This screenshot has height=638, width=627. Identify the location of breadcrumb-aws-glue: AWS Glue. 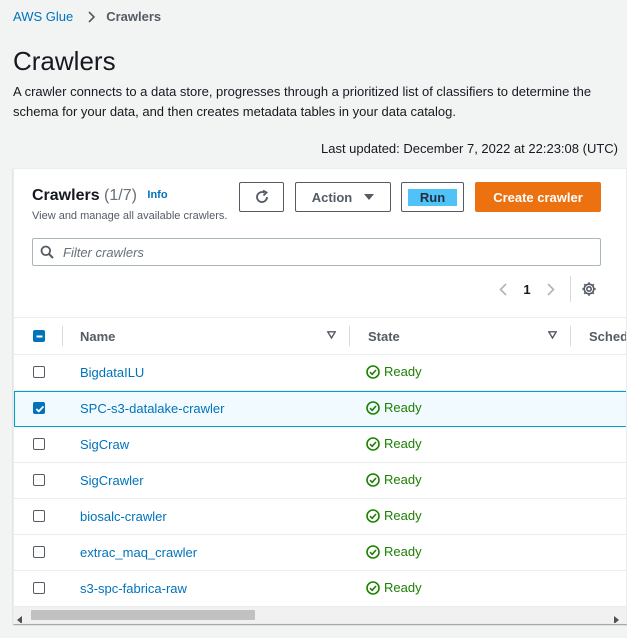
(43, 16).